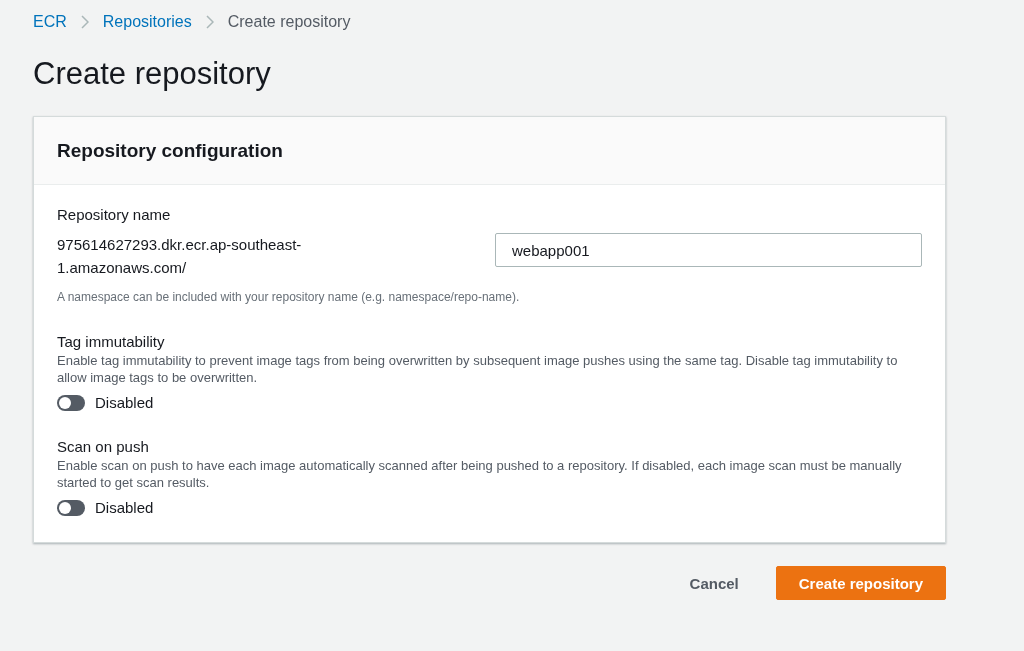 This screenshot has height=651, width=1024. Describe the element at coordinates (152, 74) in the screenshot. I see `page-title: Create repository` at that location.